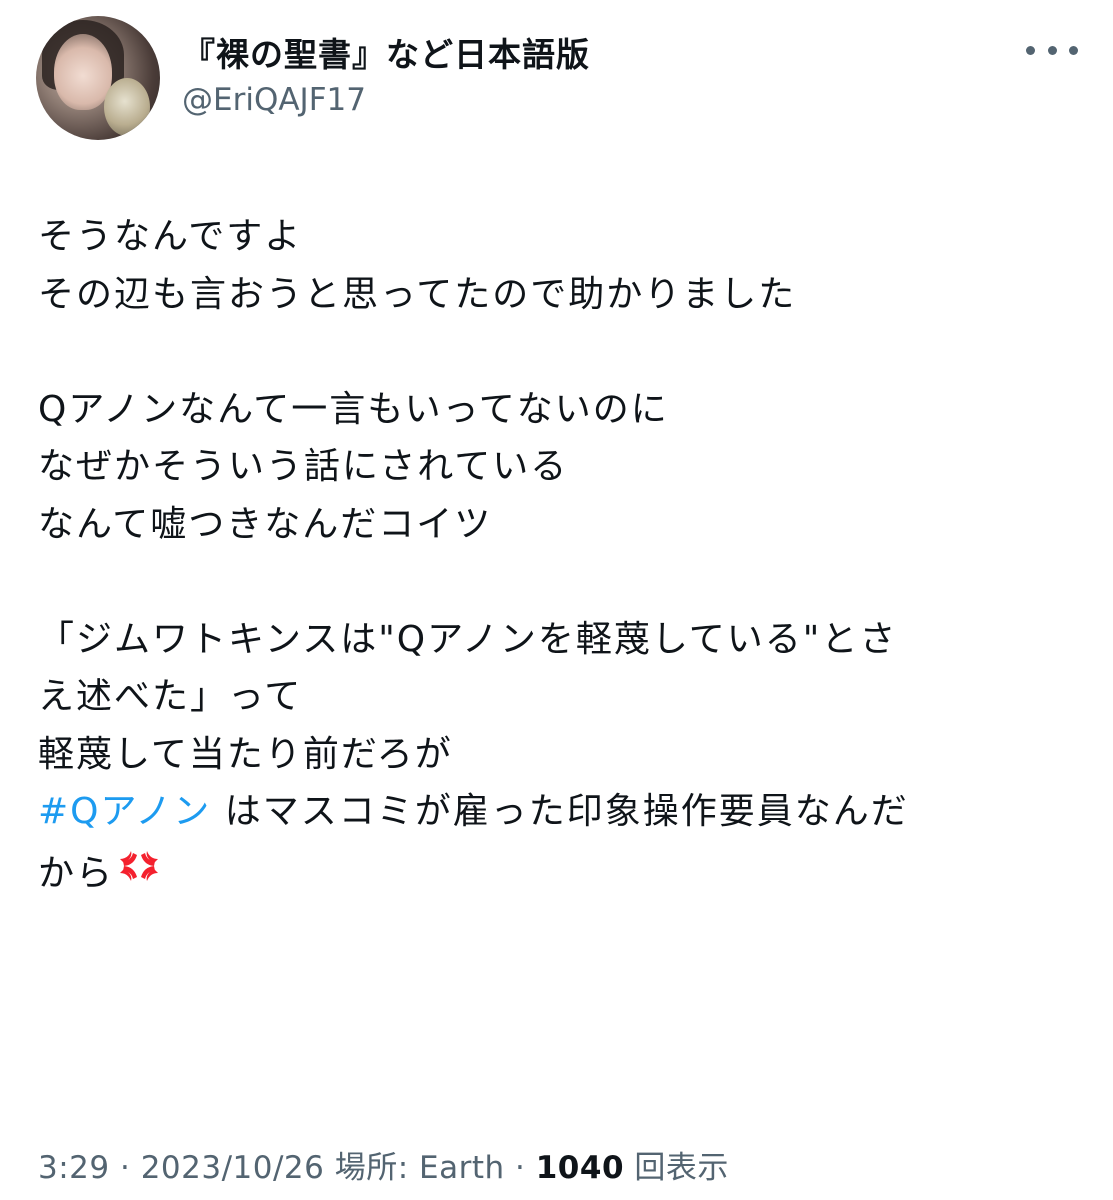 Image resolution: width=1113 pixels, height=1200 pixels. Describe the element at coordinates (558, 872) in the screenshot. I see `tweet-line: から` at that location.